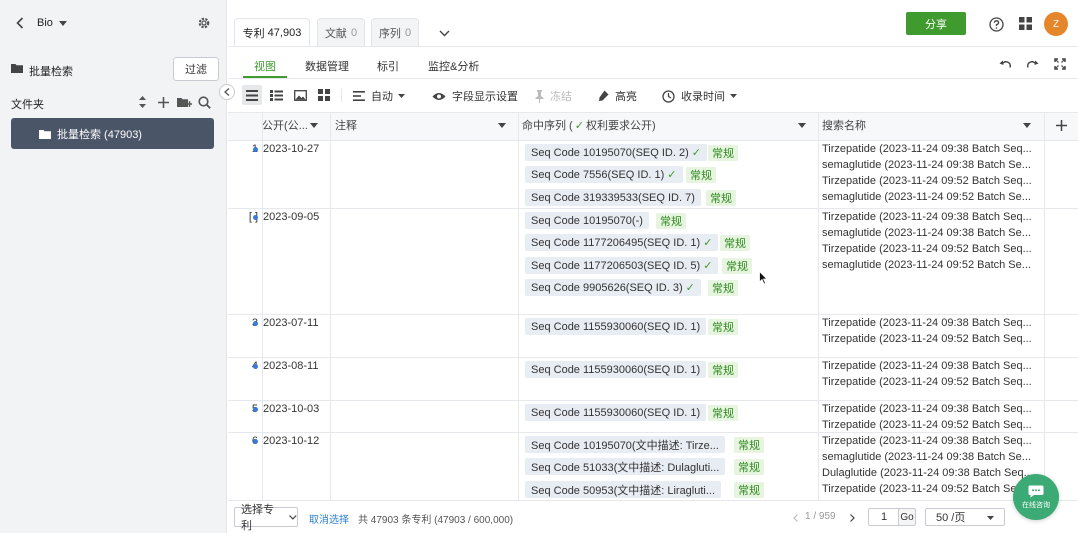 The width and height of the screenshot is (1078, 533). I want to click on tab-count: 0, so click(408, 32).